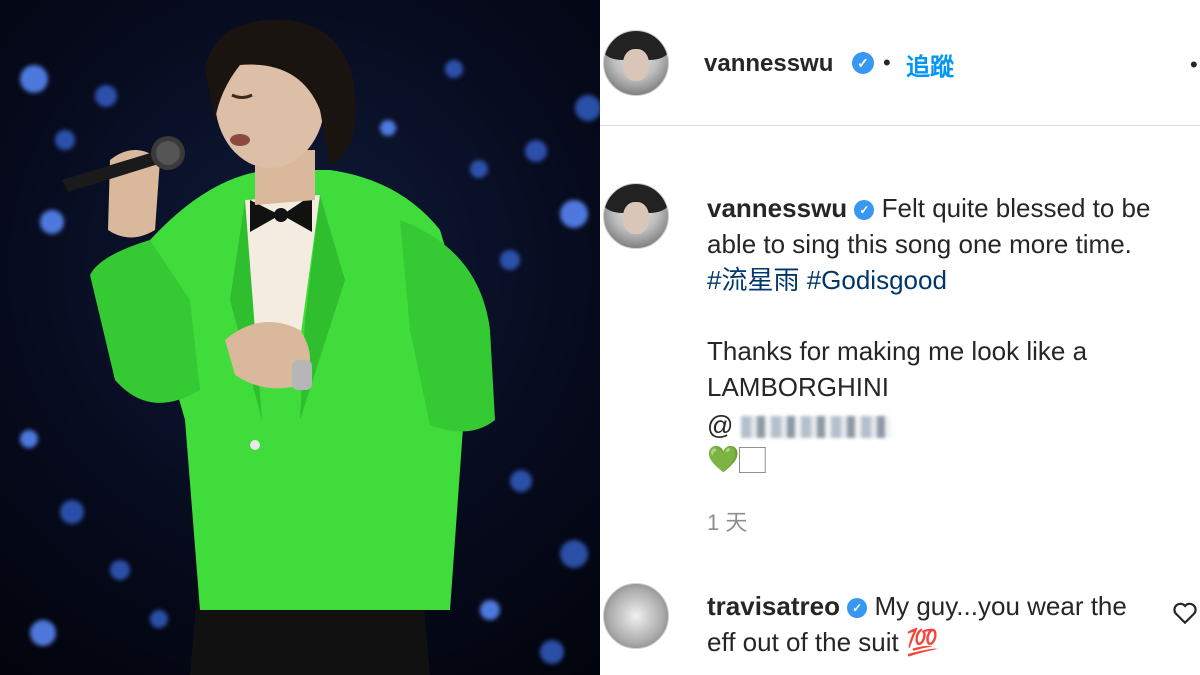 This screenshot has width=1200, height=675. I want to click on commenter-avatar, so click(636, 616).